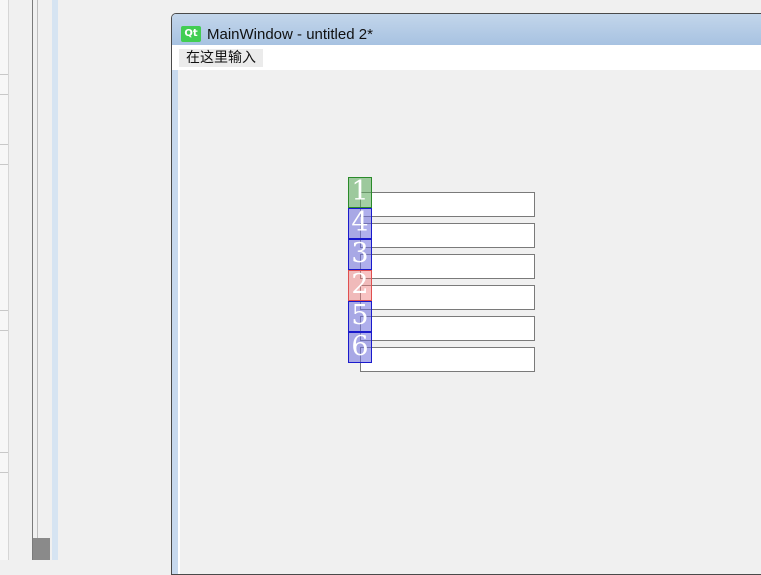  What do you see at coordinates (360, 347) in the screenshot?
I see `tab-order-marker: 6` at bounding box center [360, 347].